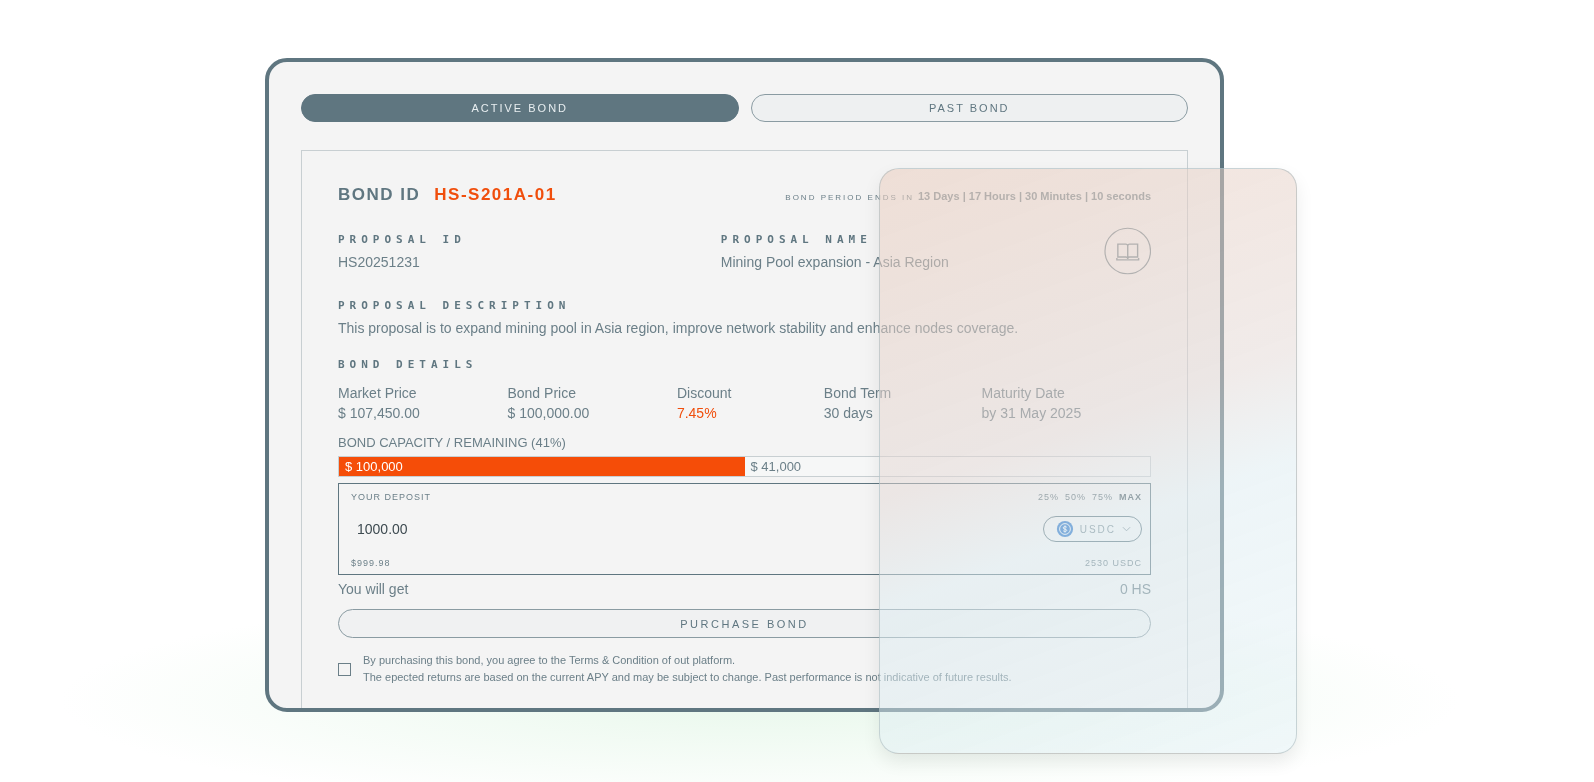 Image resolution: width=1594 pixels, height=782 pixels. Describe the element at coordinates (452, 442) in the screenshot. I see `capacity-label: BOND CAPACITY / REMAINING (41%)` at that location.